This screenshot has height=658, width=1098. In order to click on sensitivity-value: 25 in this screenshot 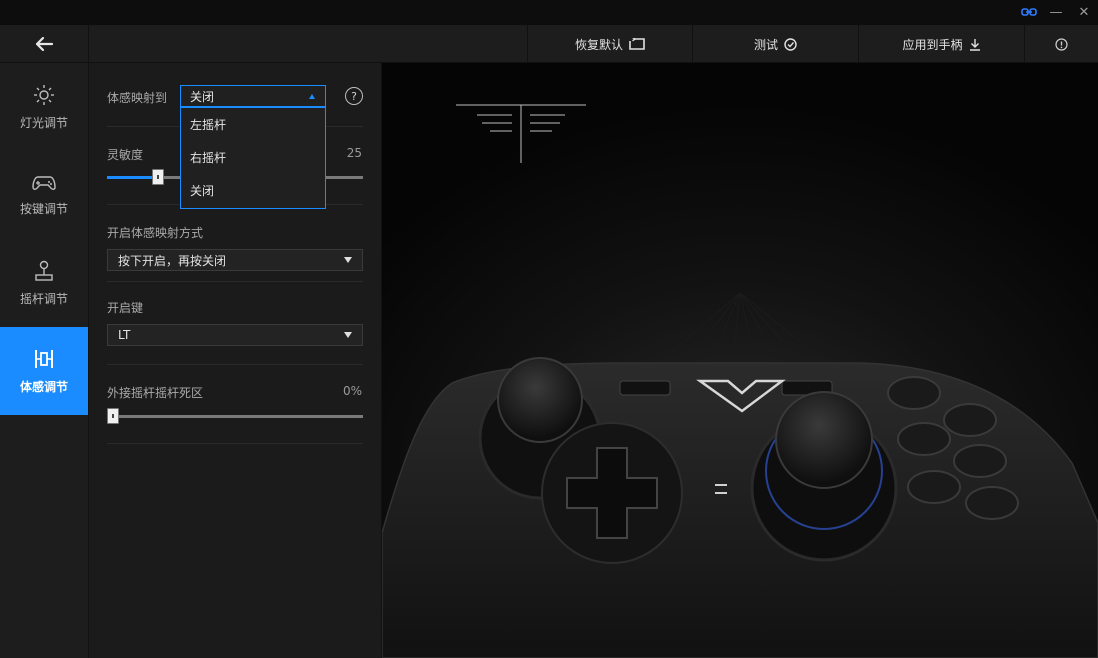, I will do `click(354, 153)`.